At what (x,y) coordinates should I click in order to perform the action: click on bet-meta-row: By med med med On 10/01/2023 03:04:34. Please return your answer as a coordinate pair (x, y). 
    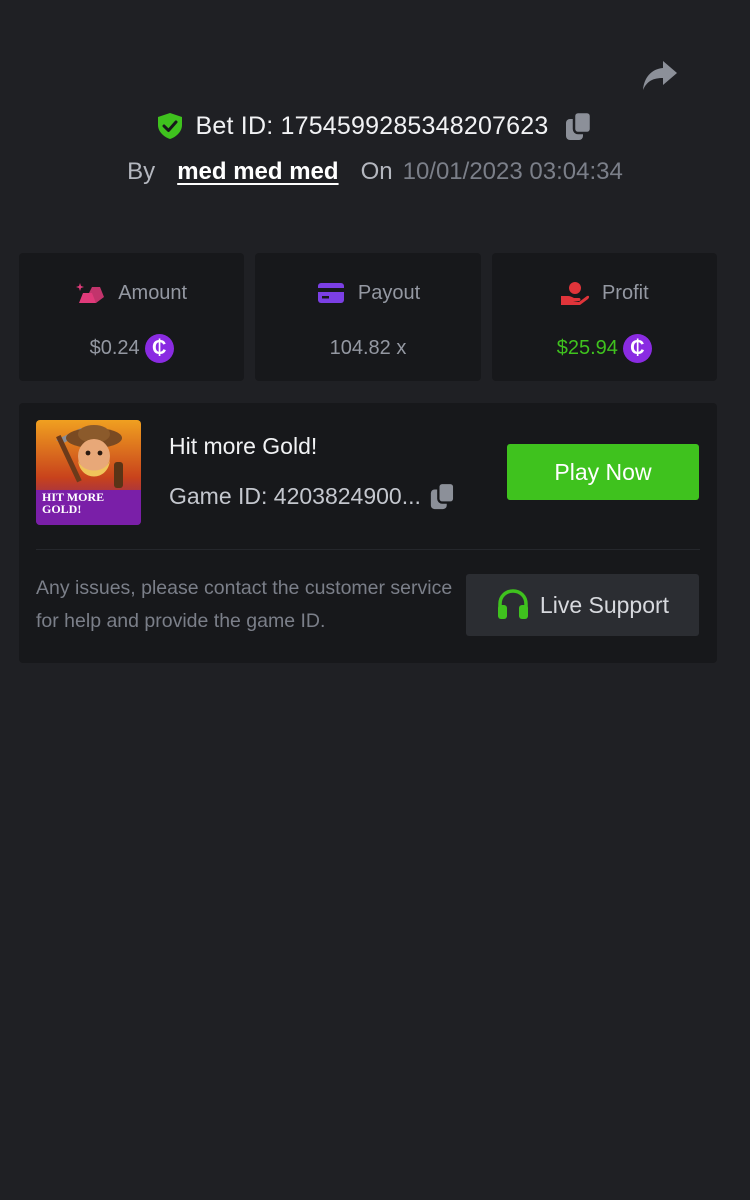
    Looking at the image, I should click on (375, 172).